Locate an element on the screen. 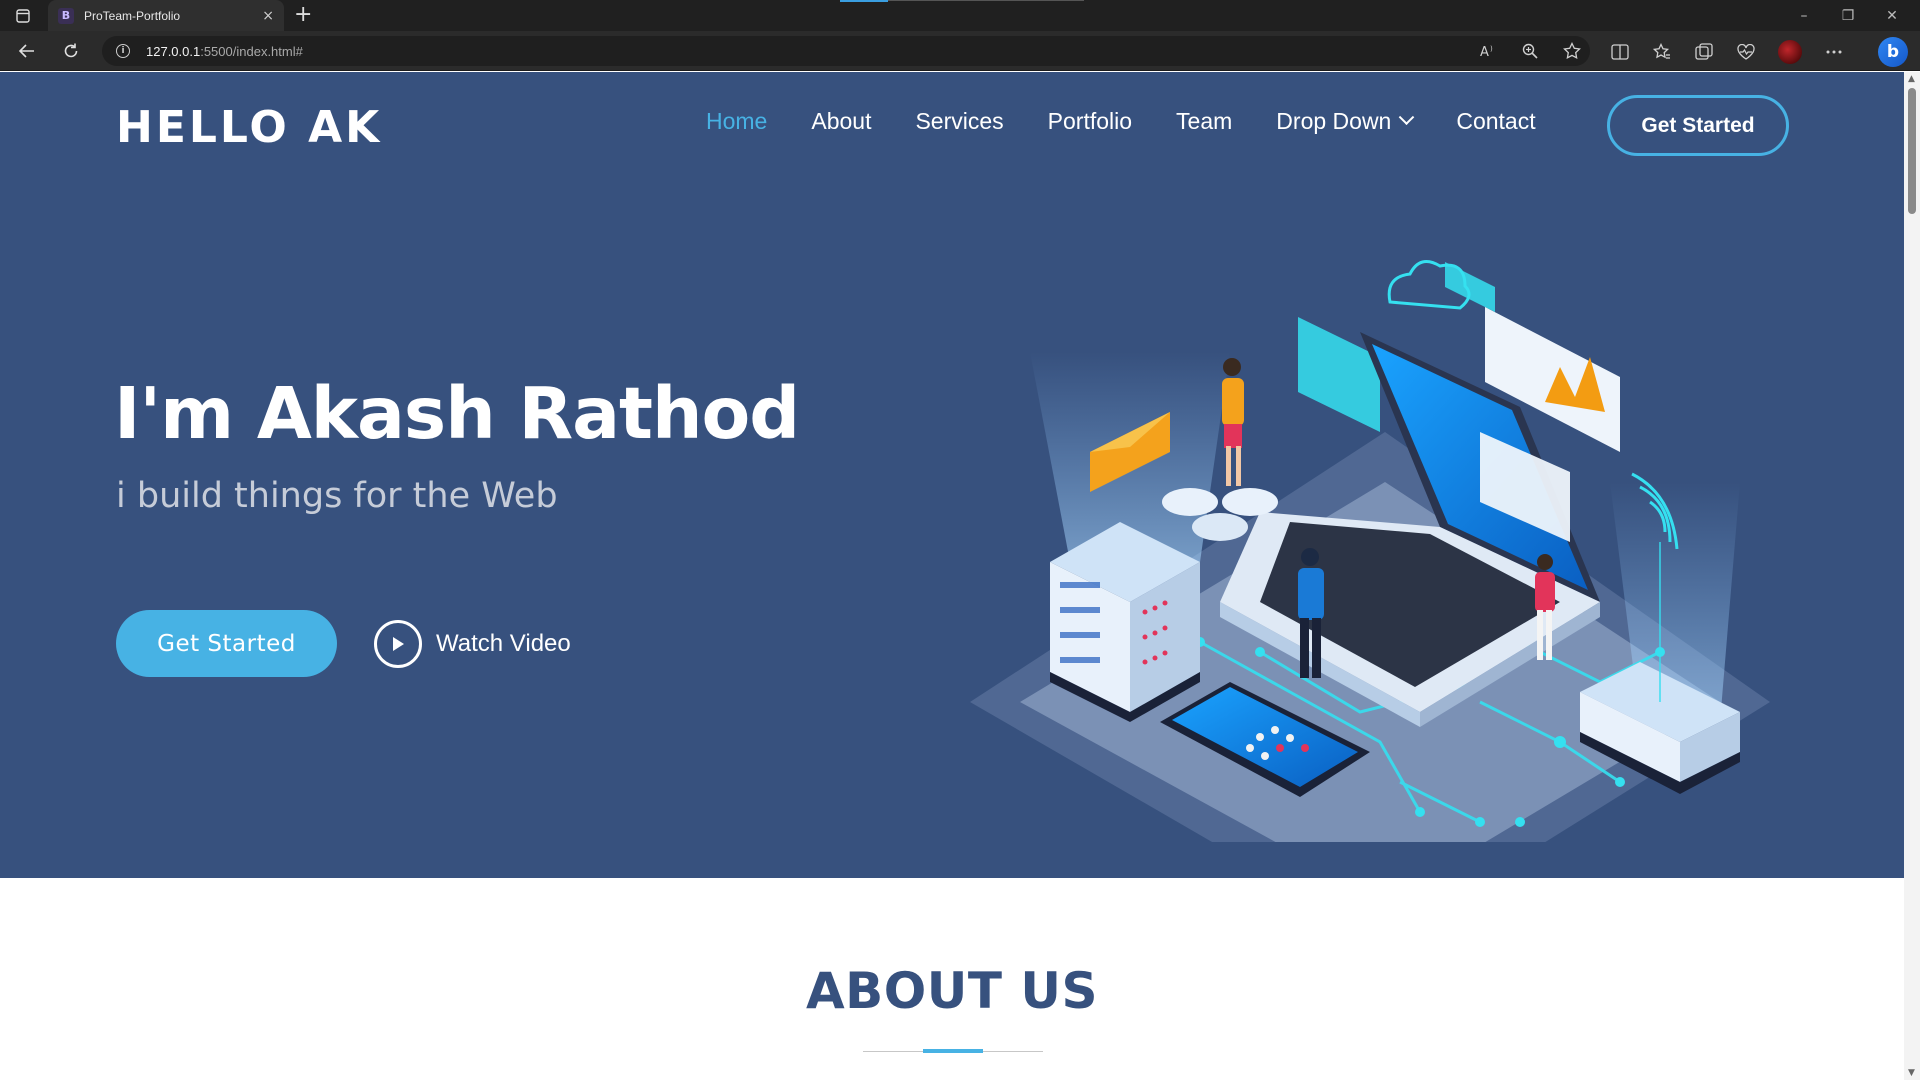 Image resolution: width=1920 pixels, height=1080 pixels. nav-contact: Contact is located at coordinates (1495, 121).